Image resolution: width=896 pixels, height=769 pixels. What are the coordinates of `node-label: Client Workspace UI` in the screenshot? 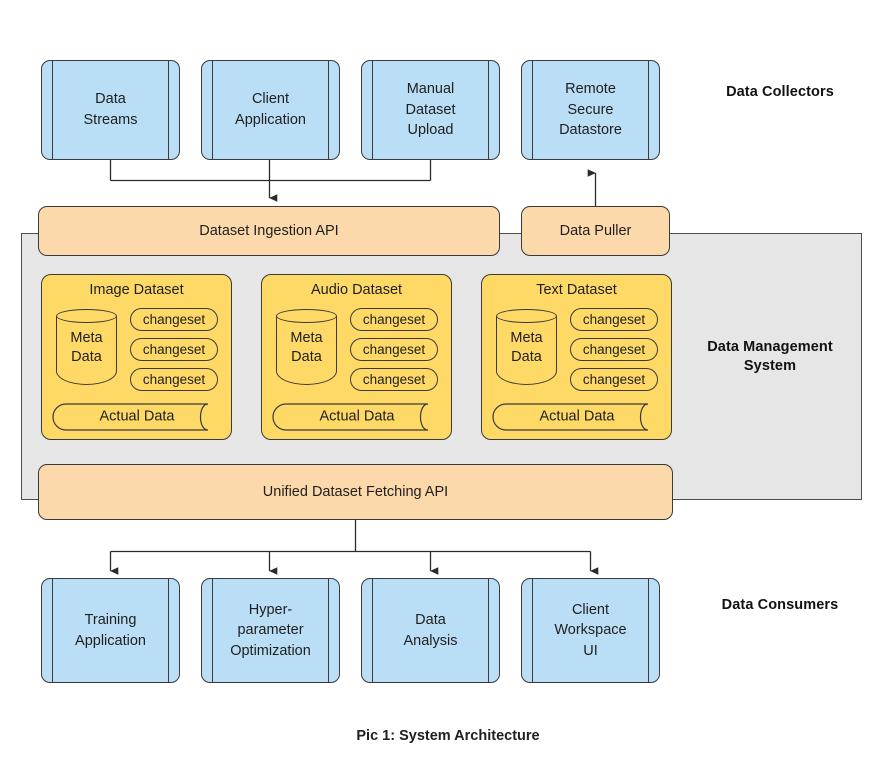 It's located at (590, 630).